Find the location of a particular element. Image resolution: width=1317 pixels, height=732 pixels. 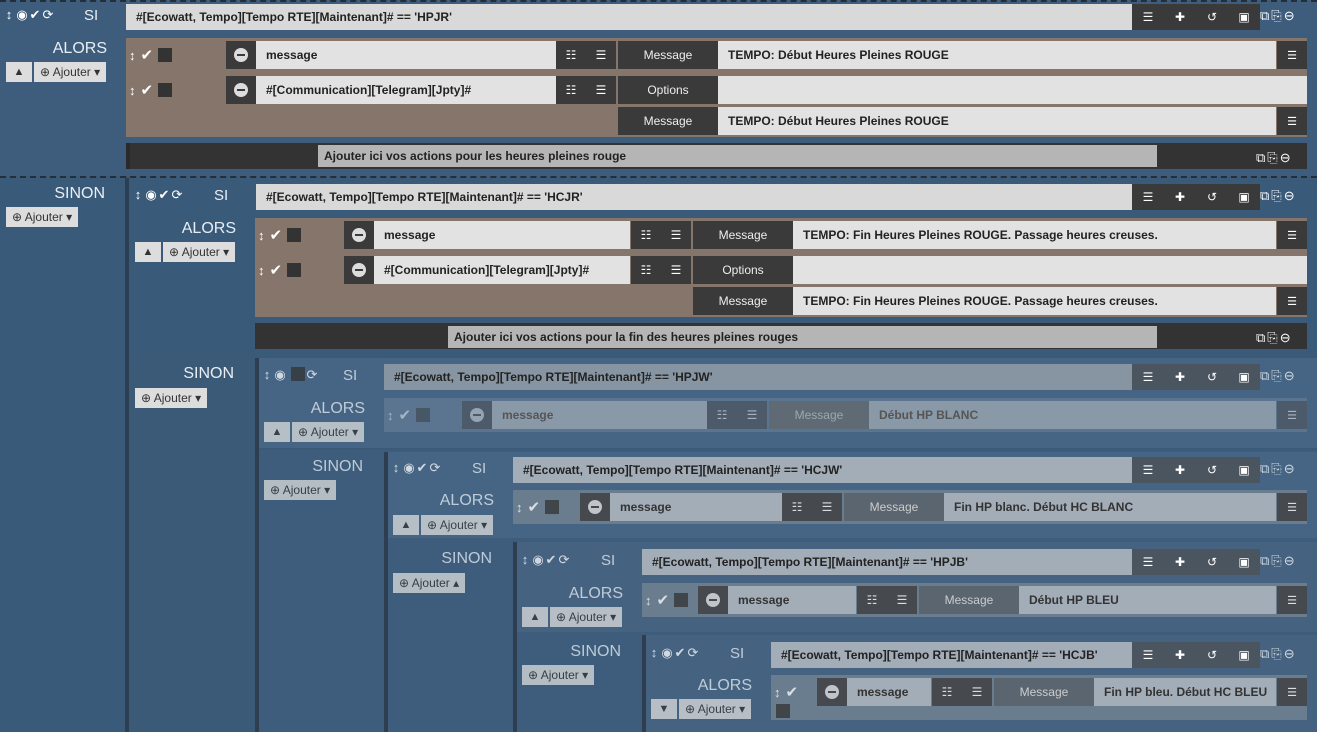

action-field: #[Communication][Telegram][Jpty]# is located at coordinates (502, 270).